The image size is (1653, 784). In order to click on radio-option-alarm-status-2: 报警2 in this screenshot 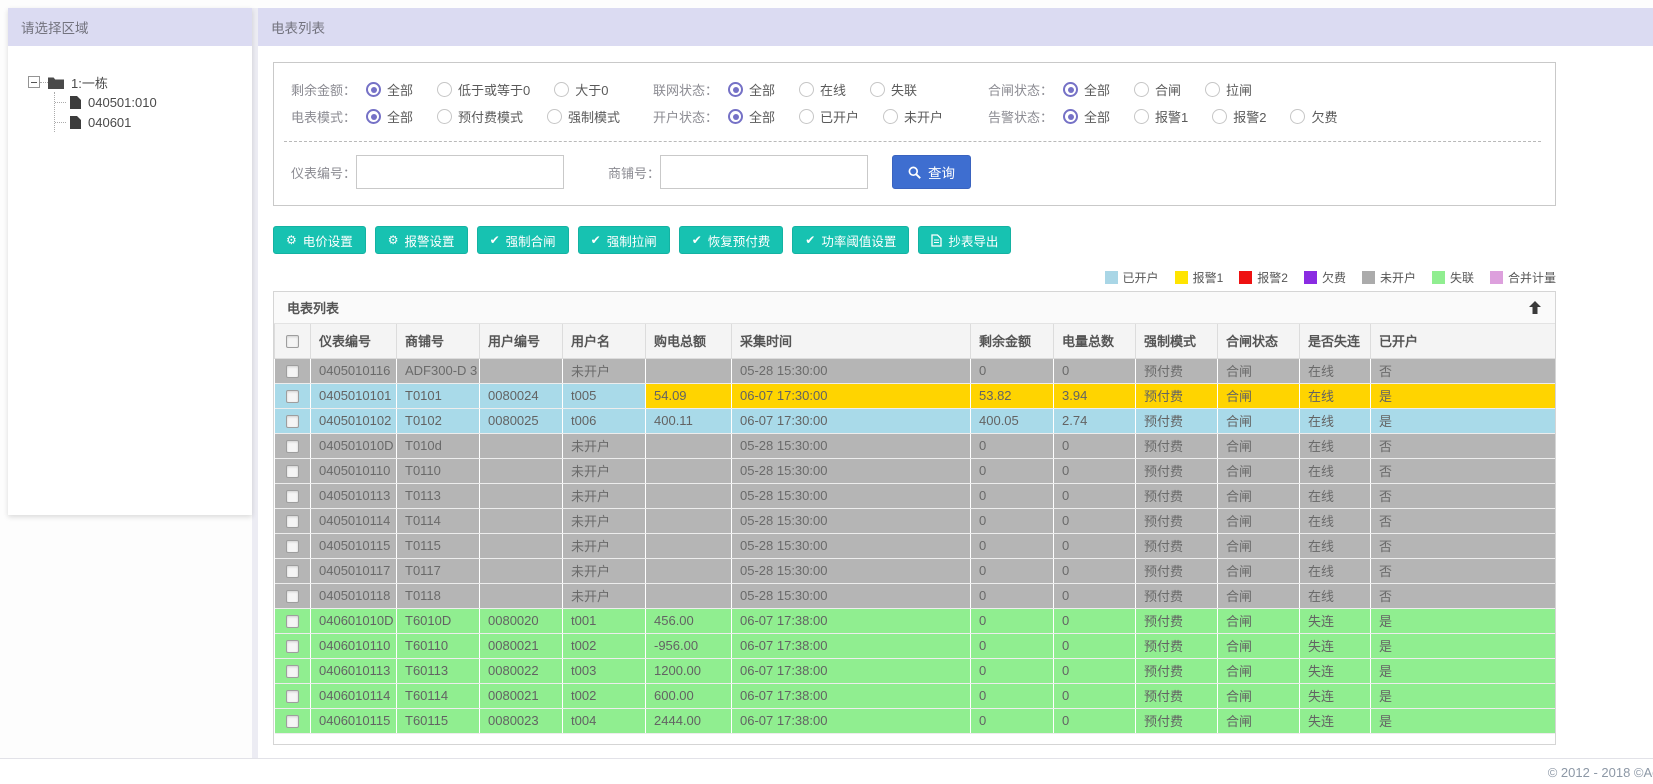, I will do `click(1239, 116)`.